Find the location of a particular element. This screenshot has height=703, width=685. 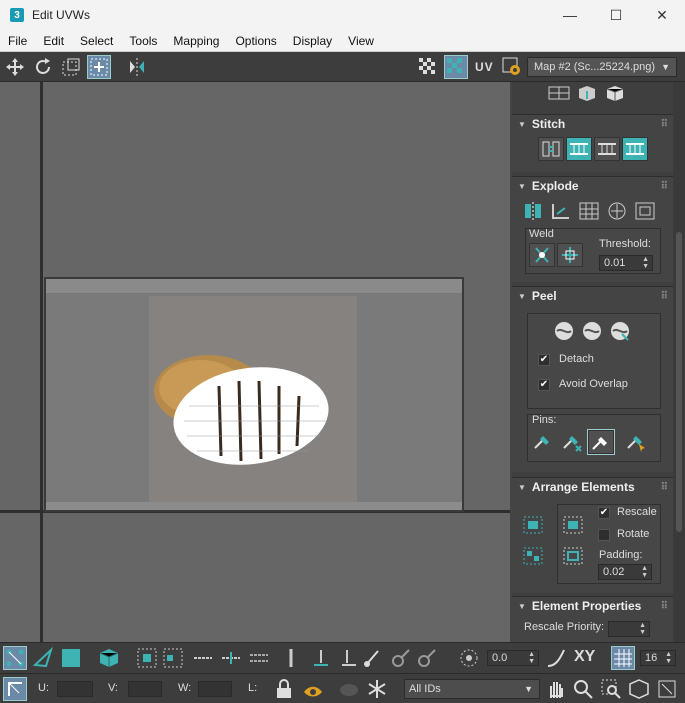

grid-spinner: 16 ▲ ▼ is located at coordinates (658, 658).